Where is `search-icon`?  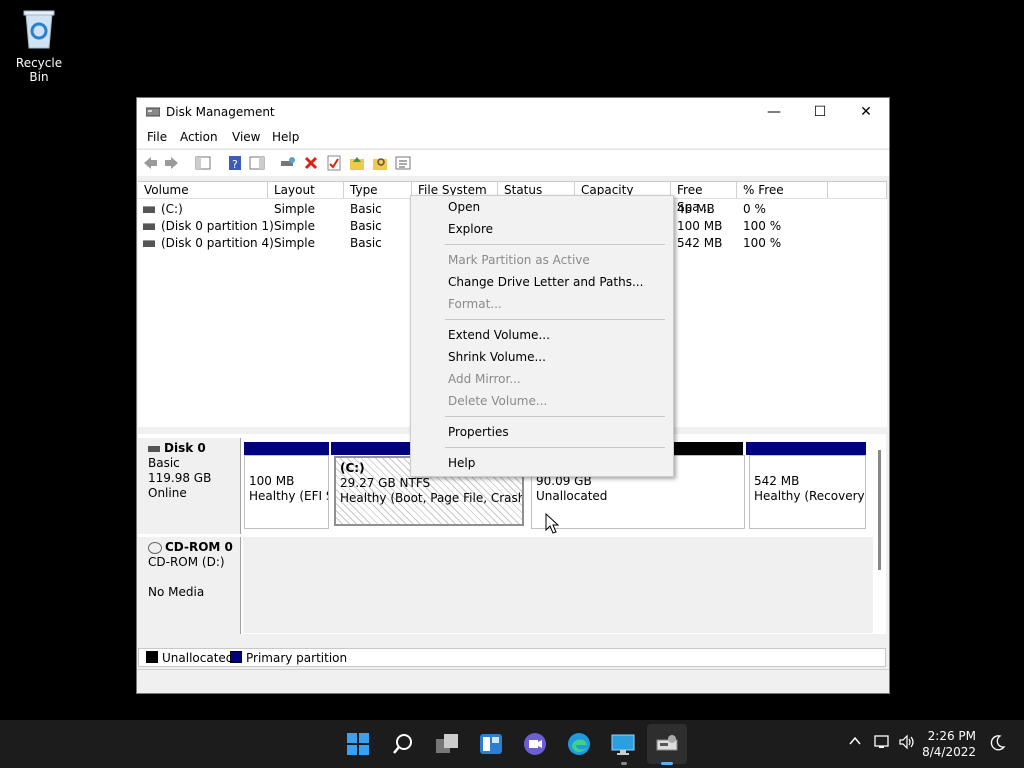 search-icon is located at coordinates (403, 744).